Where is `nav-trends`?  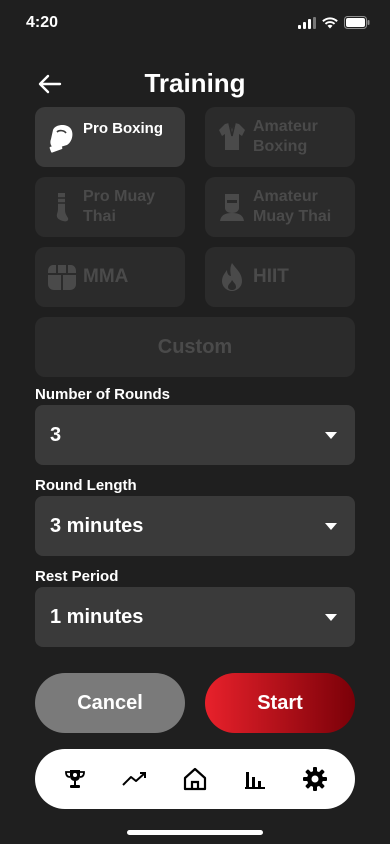
nav-trends is located at coordinates (135, 779).